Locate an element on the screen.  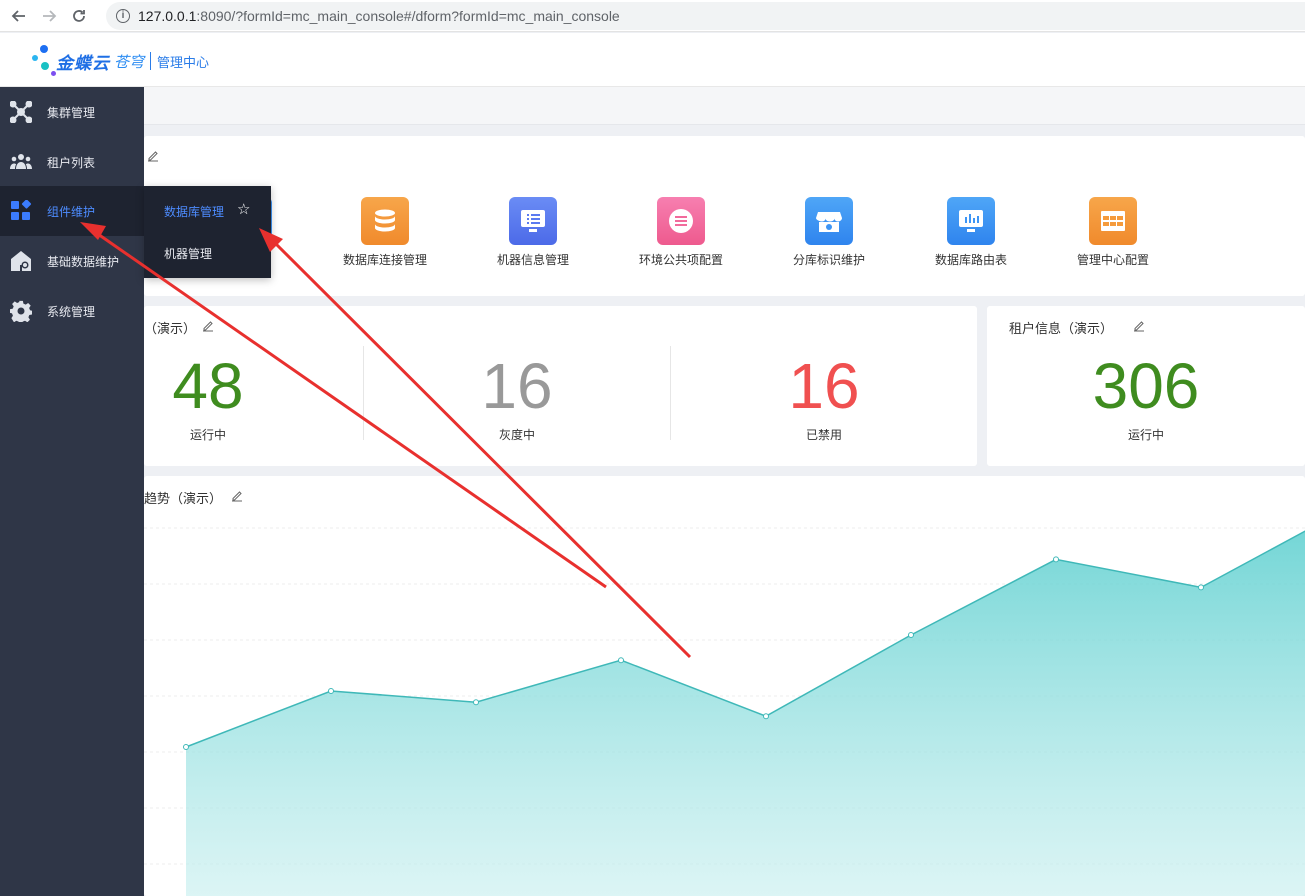
submenu-item-database: 数据库管理 ☆ is located at coordinates (207, 211).